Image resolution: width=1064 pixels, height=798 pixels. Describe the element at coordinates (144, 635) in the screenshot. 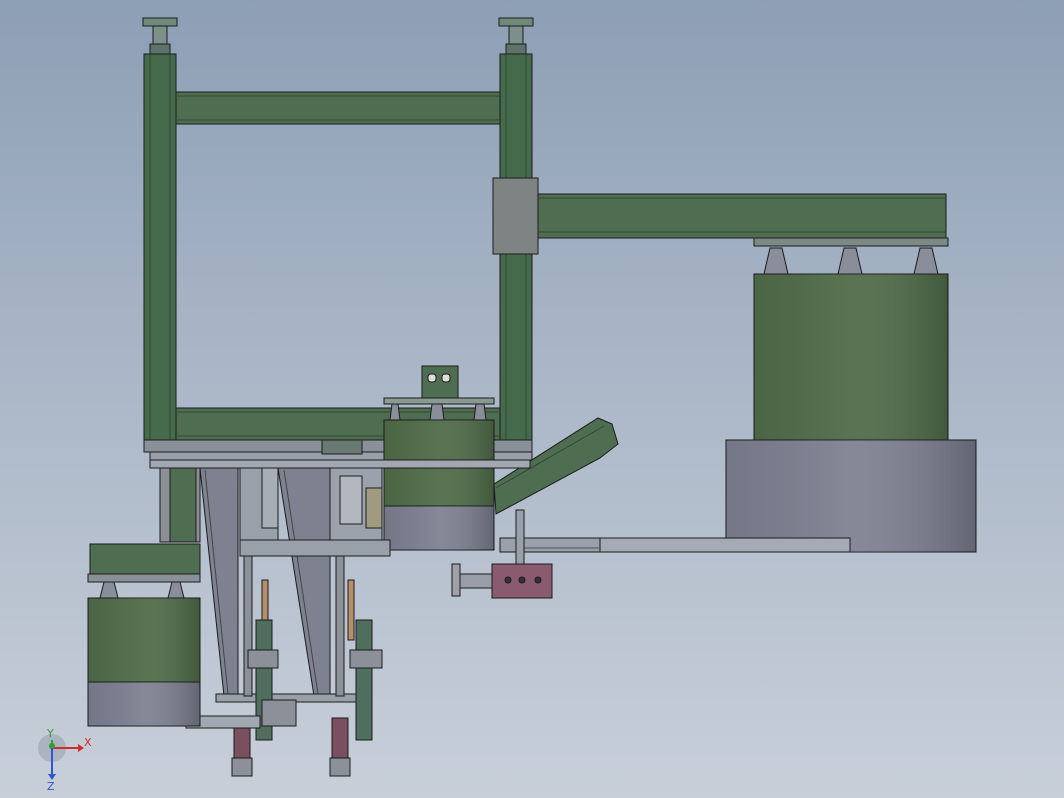

I see `left-cylinder-unit` at that location.